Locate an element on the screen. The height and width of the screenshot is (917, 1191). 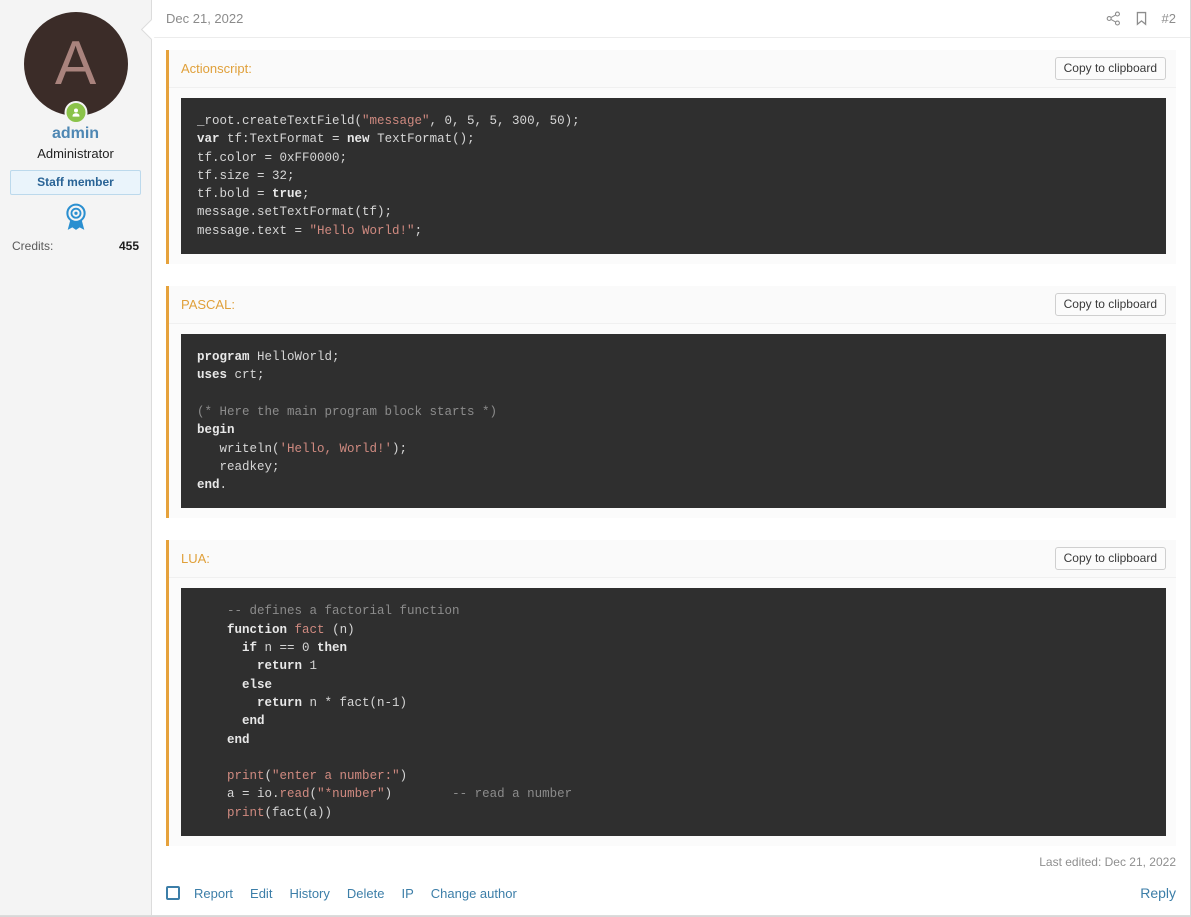
stat-row-credits: Credits: 455 is located at coordinates (75, 242).